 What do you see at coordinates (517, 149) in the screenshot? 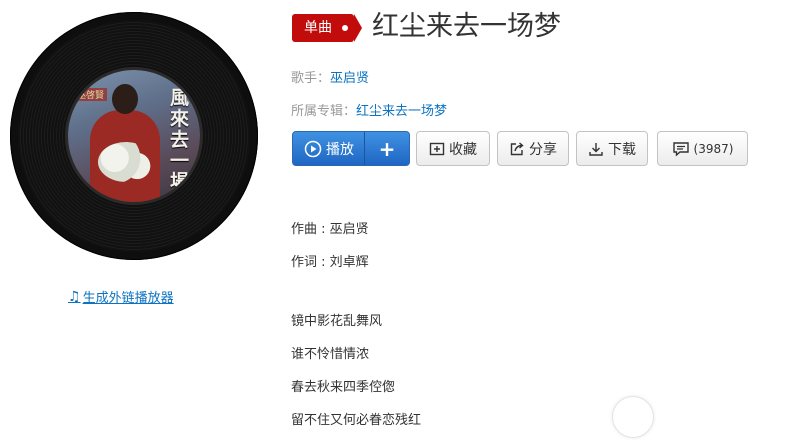
I see `share-icon` at bounding box center [517, 149].